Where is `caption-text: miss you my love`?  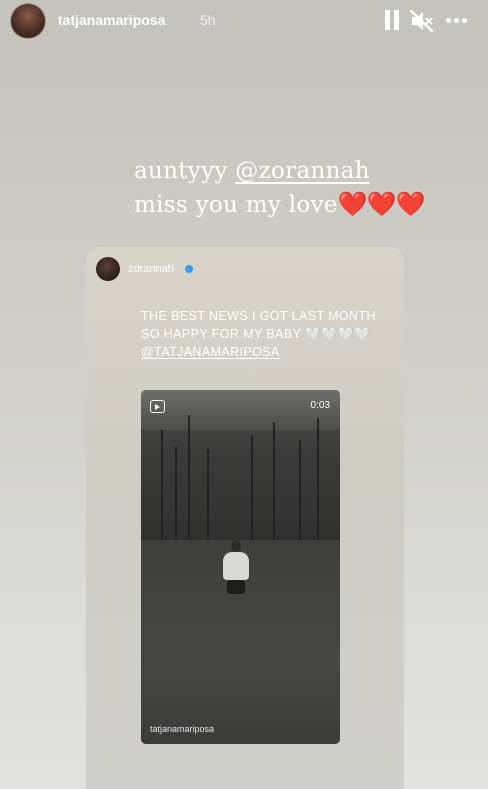 caption-text: miss you my love is located at coordinates (236, 205).